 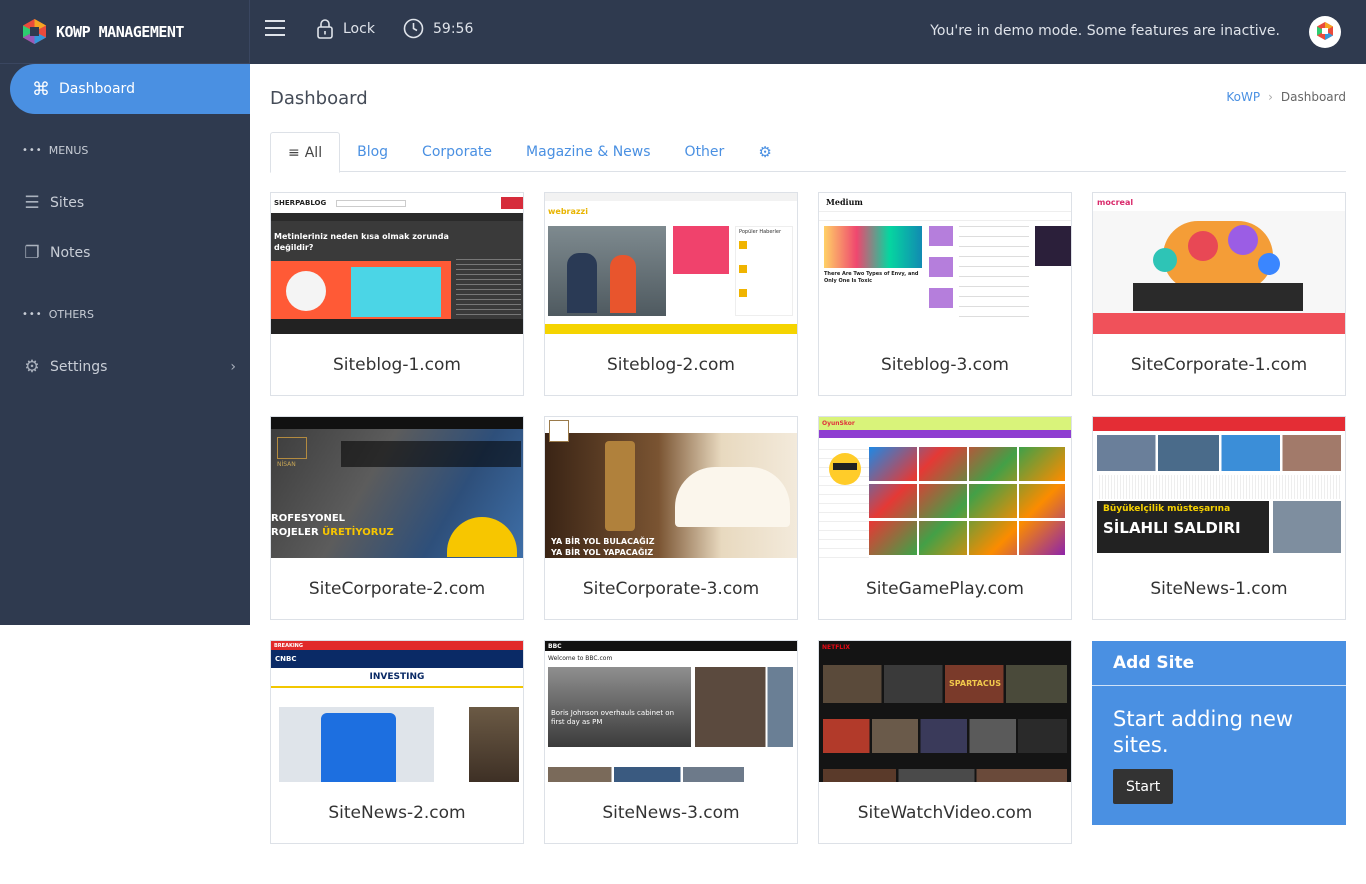 What do you see at coordinates (836, 647) in the screenshot?
I see `thumbnail-brand: NETFLIX` at bounding box center [836, 647].